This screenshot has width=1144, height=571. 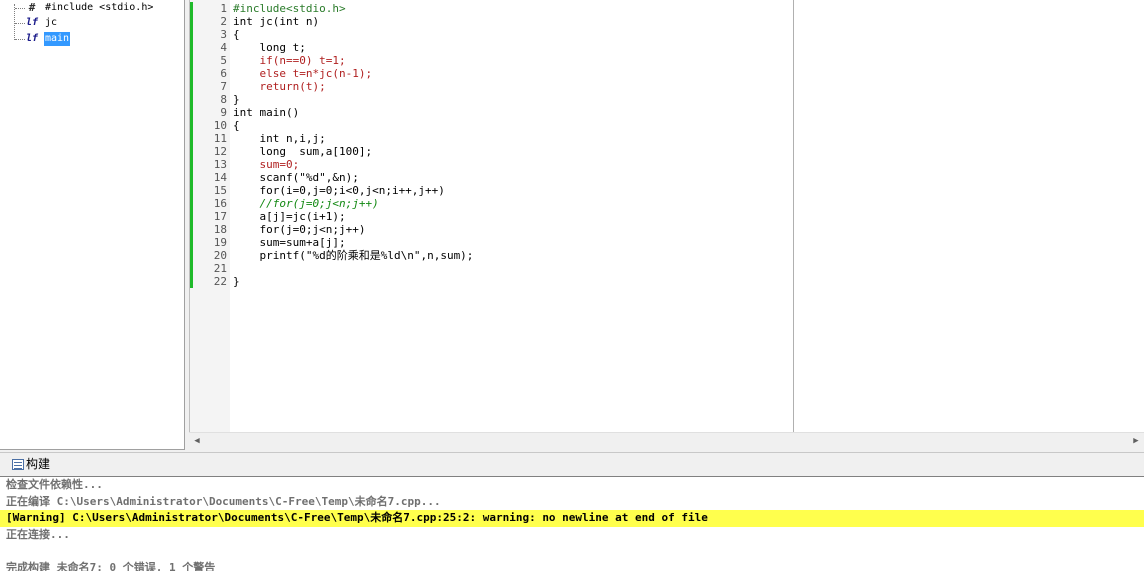 I want to click on line-number: 20, so click(x=220, y=255).